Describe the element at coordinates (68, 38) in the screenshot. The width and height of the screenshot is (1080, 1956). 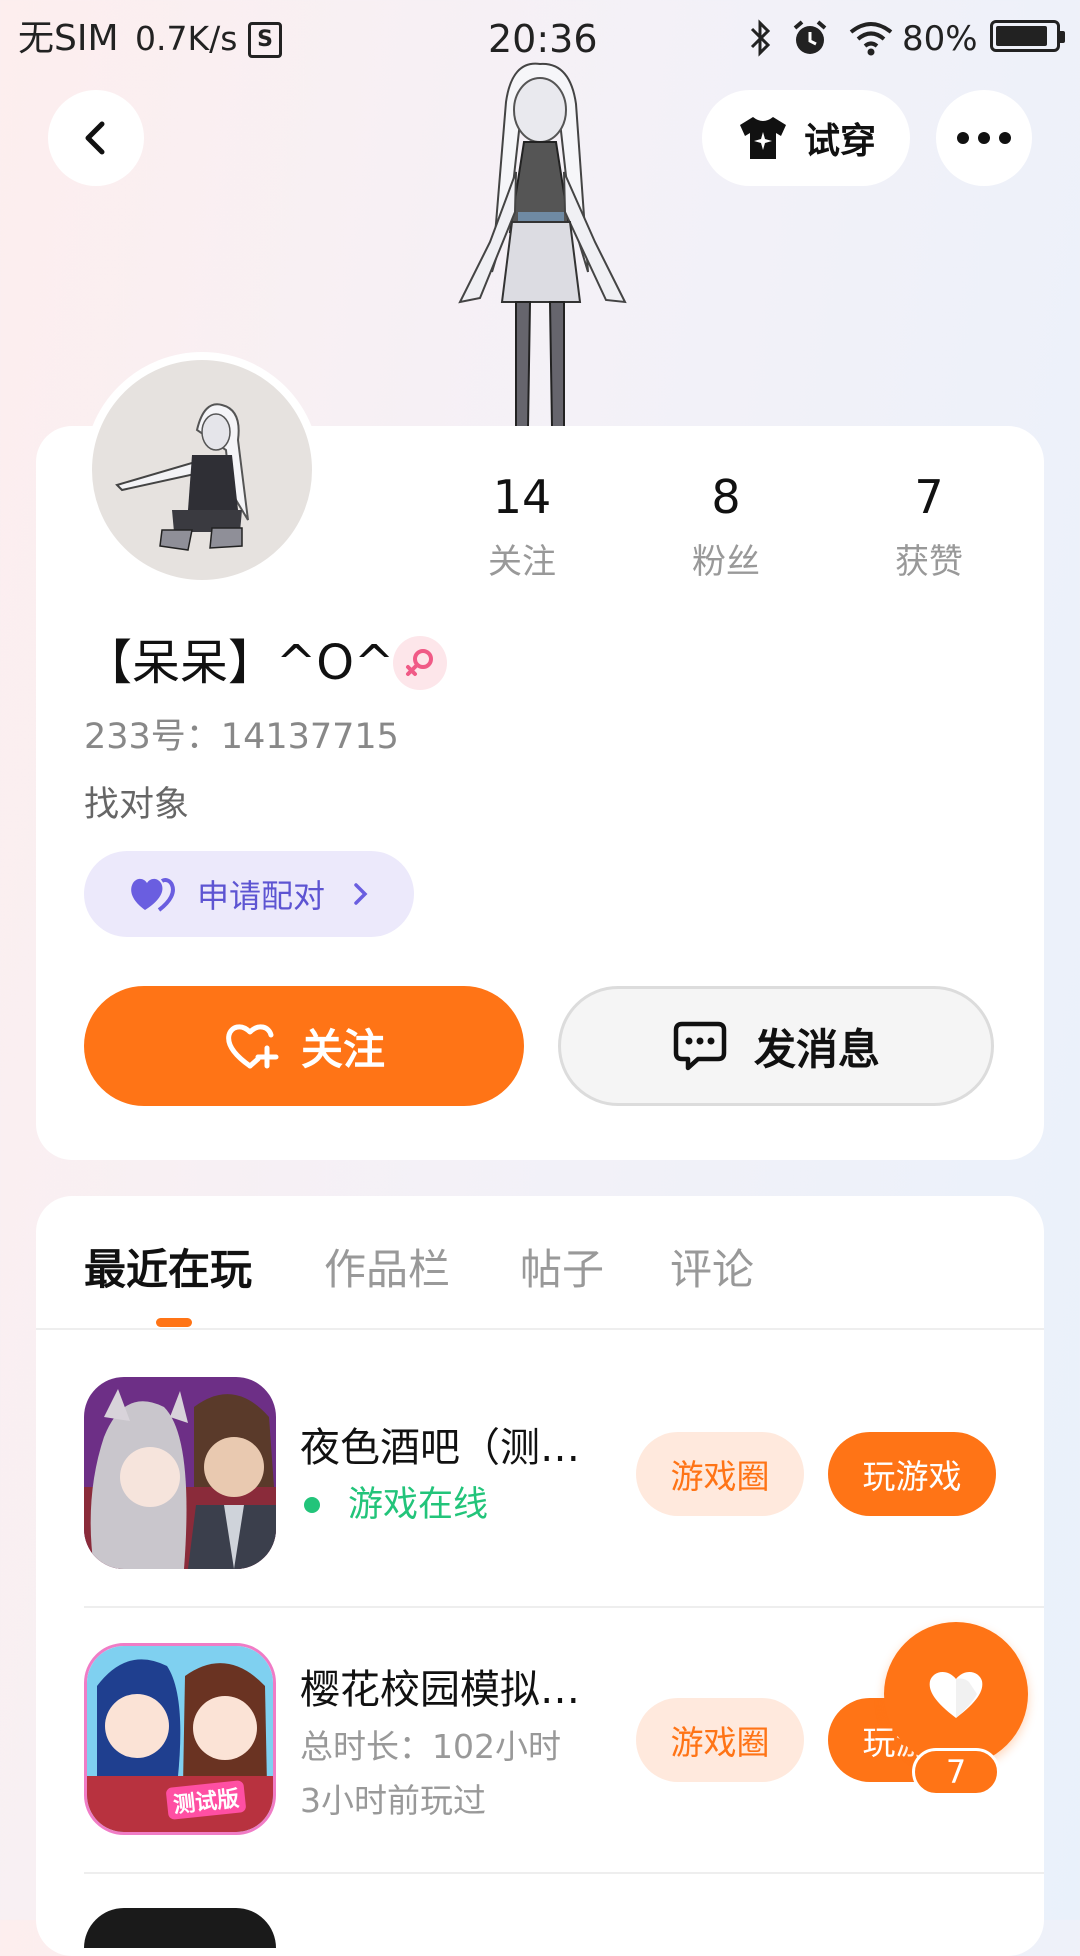
I see `carrier-label: 无SIM` at that location.